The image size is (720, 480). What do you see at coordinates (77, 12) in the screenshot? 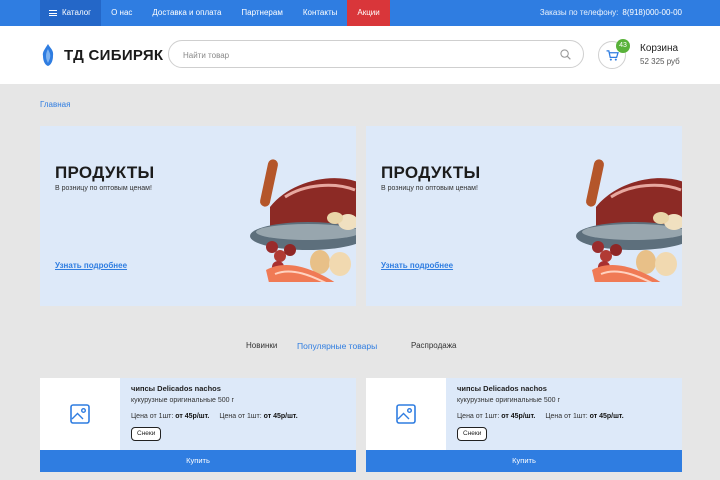
I see `nav-catalog-label: Каталог` at bounding box center [77, 12].